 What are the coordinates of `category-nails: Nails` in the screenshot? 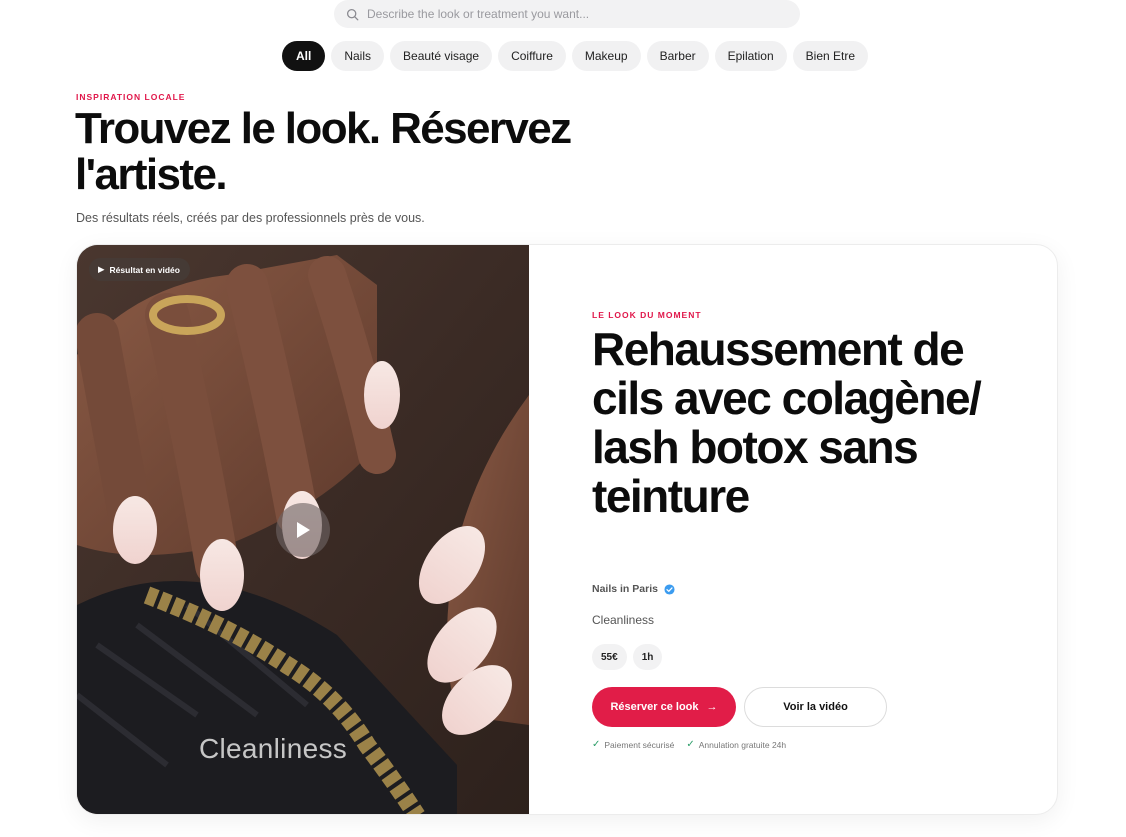 It's located at (358, 56).